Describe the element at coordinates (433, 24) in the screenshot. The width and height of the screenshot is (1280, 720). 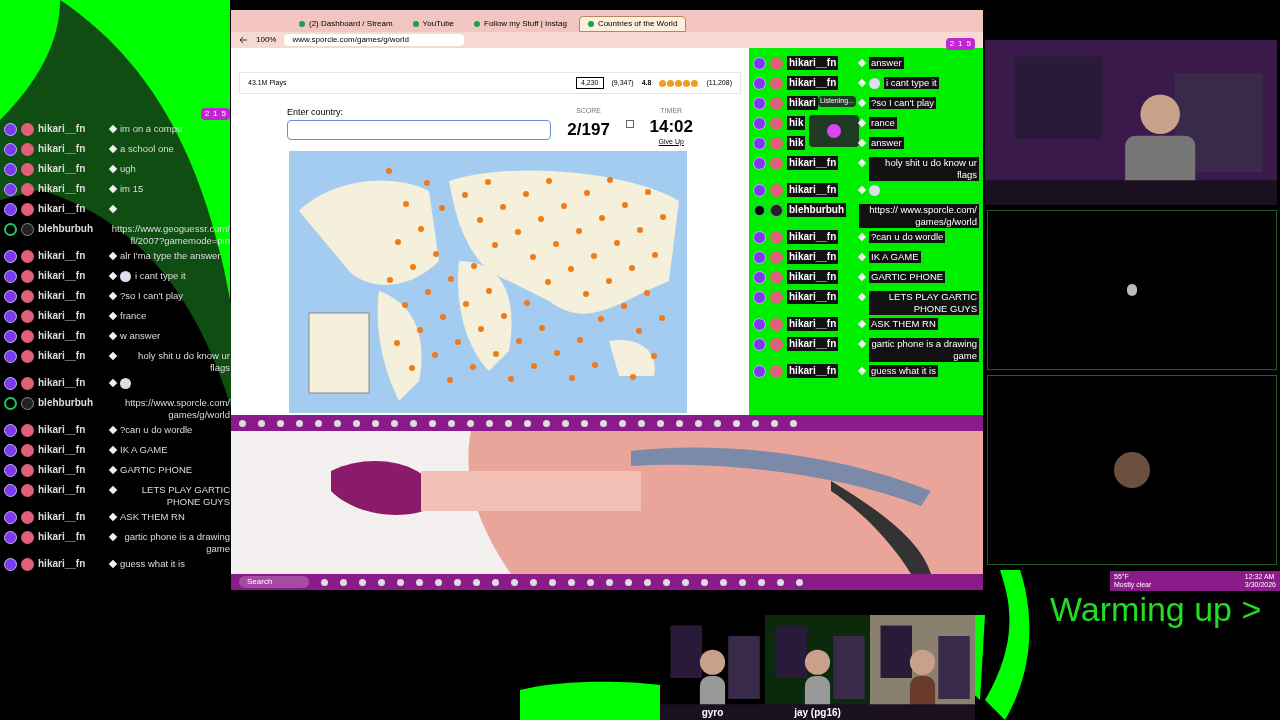
I see `browser-tab: YouTube` at that location.